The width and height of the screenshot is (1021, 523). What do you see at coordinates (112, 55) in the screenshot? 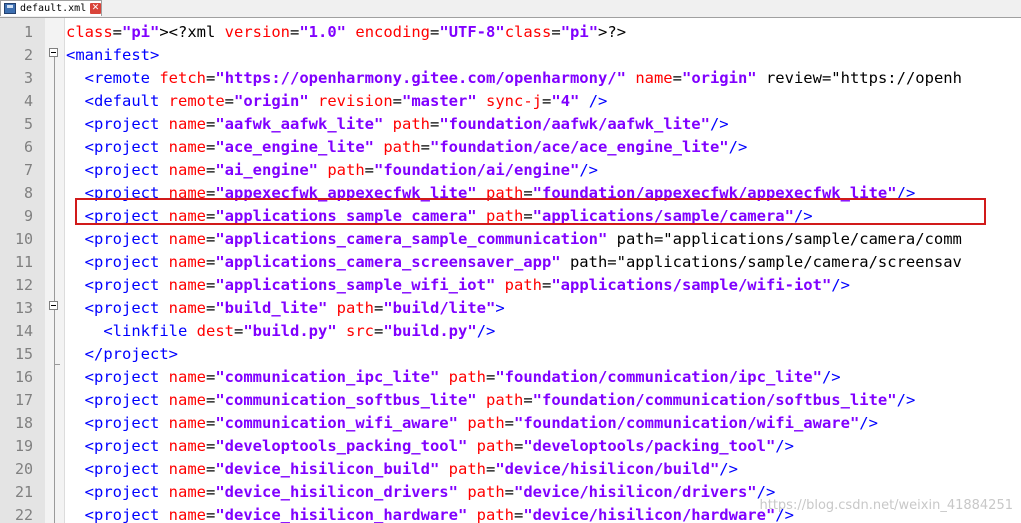
I see `code-text: <manifest>` at bounding box center [112, 55].